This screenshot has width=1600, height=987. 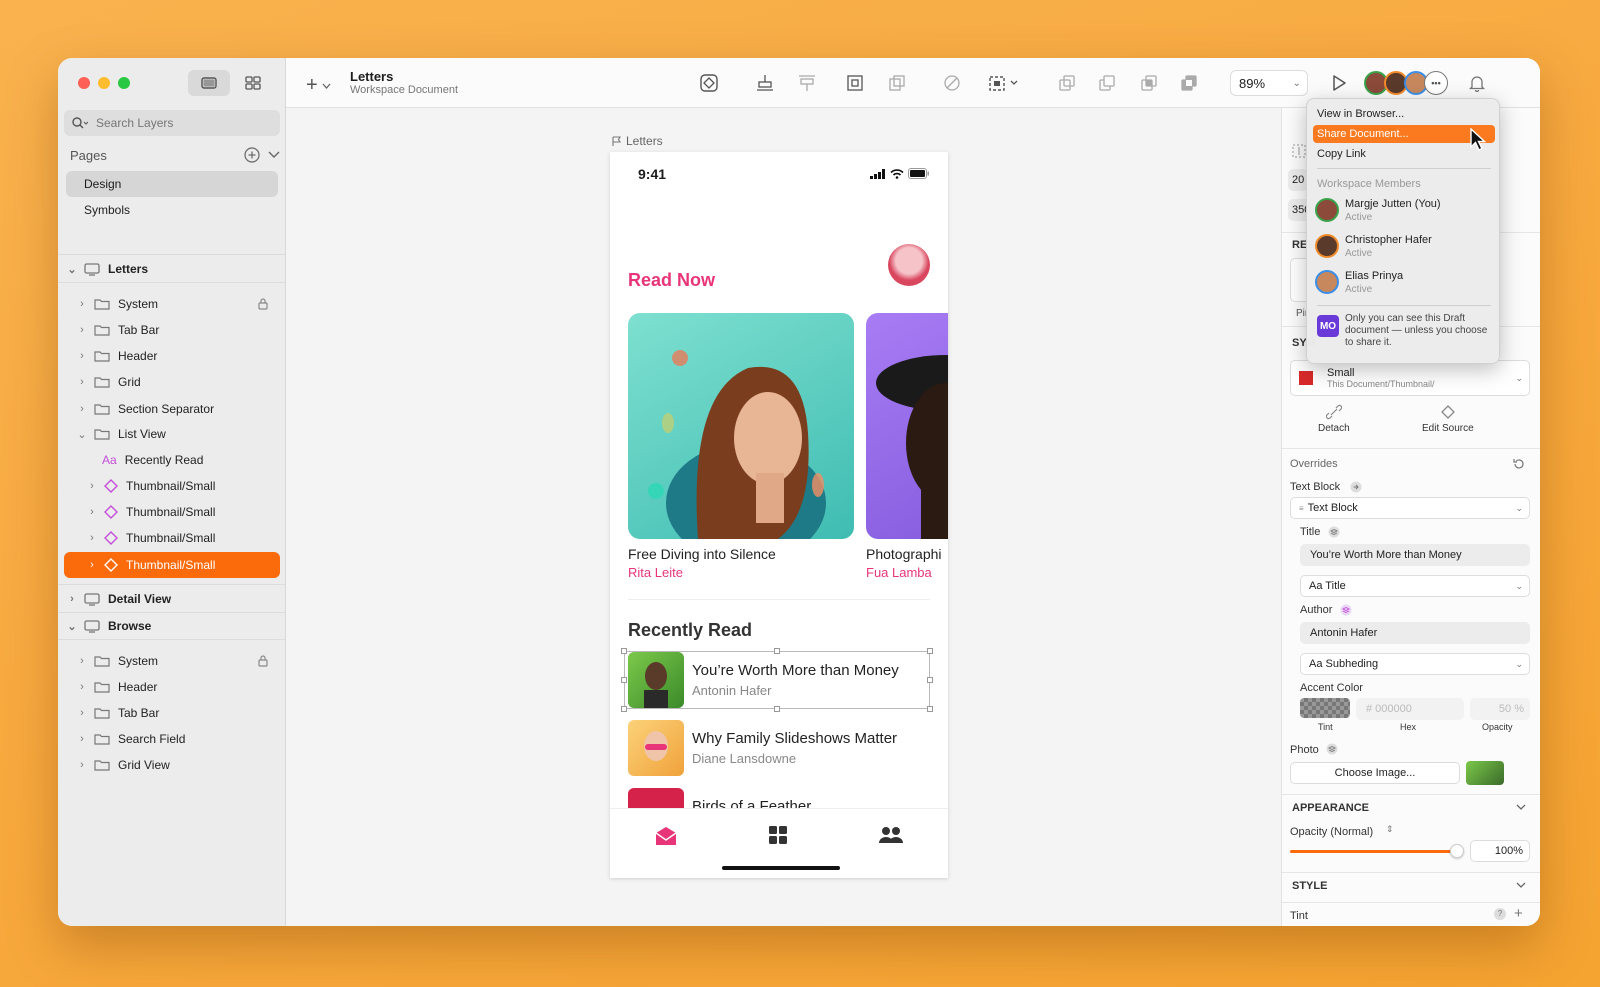 I want to click on mask-button, so click(x=855, y=83).